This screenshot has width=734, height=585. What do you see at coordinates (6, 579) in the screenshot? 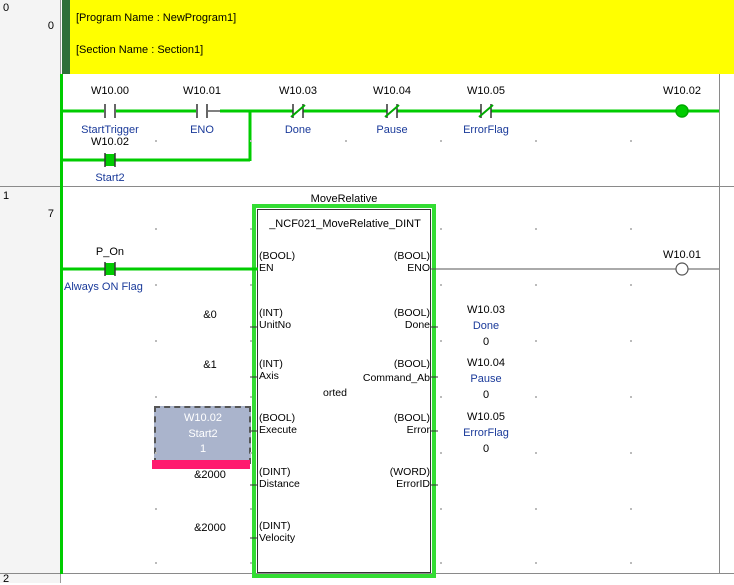
I see `rung-number: 2` at bounding box center [6, 579].